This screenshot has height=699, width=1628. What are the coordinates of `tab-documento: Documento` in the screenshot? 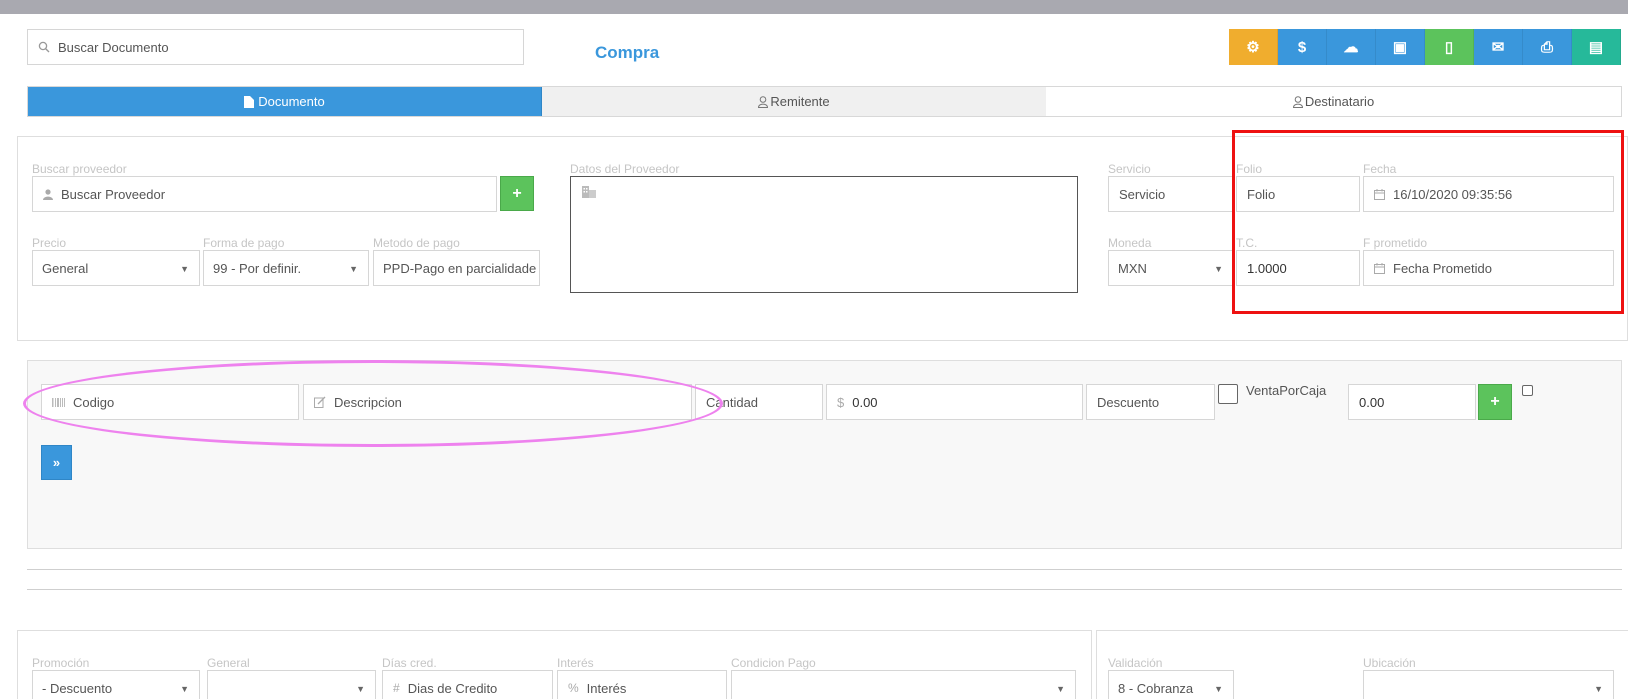 It's located at (285, 101).